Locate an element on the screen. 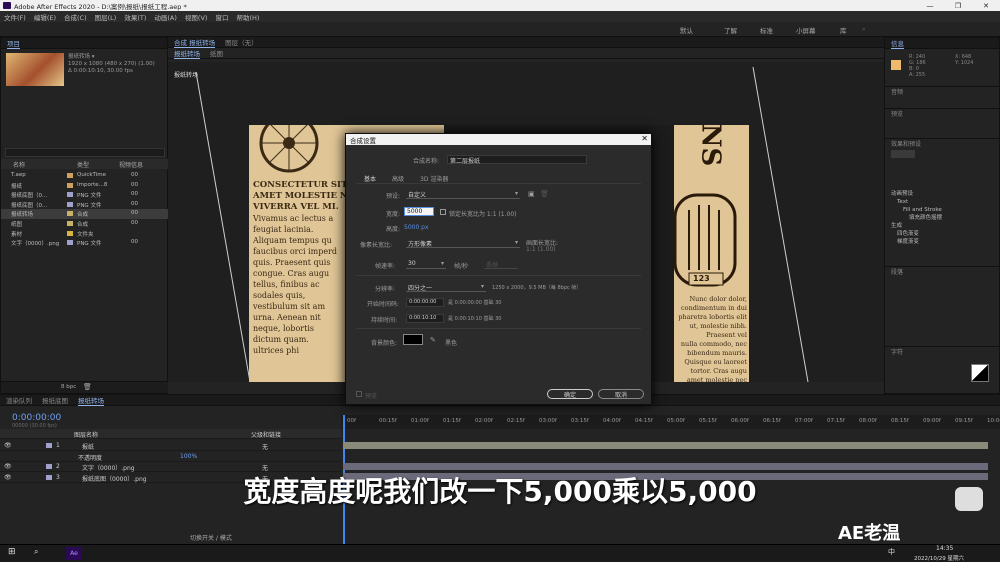 The height and width of the screenshot is (562, 1000). preset-dropdown: 自定义 ▾ is located at coordinates (463, 194).